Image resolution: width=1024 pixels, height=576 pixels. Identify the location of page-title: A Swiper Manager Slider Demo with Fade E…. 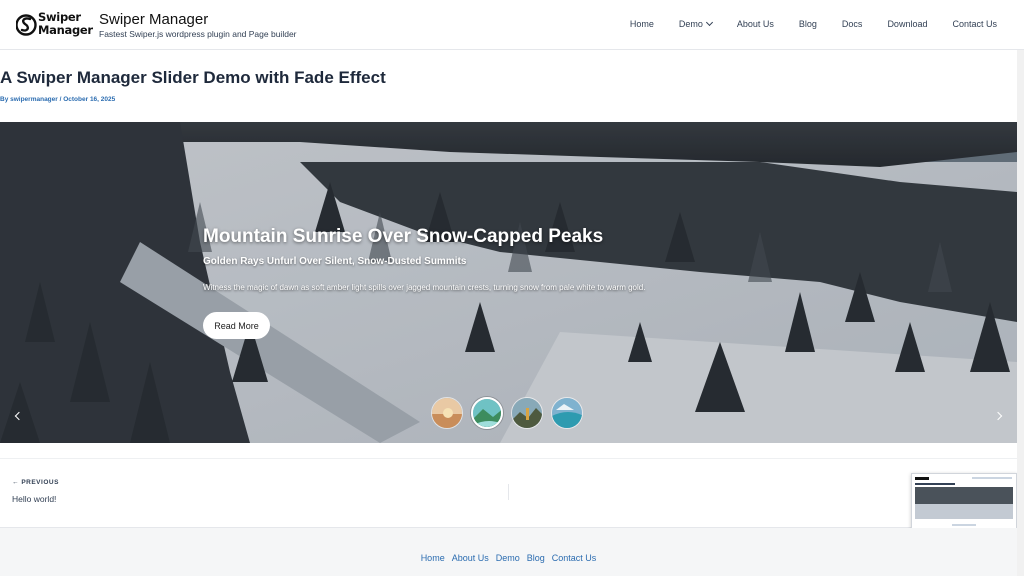
(193, 77).